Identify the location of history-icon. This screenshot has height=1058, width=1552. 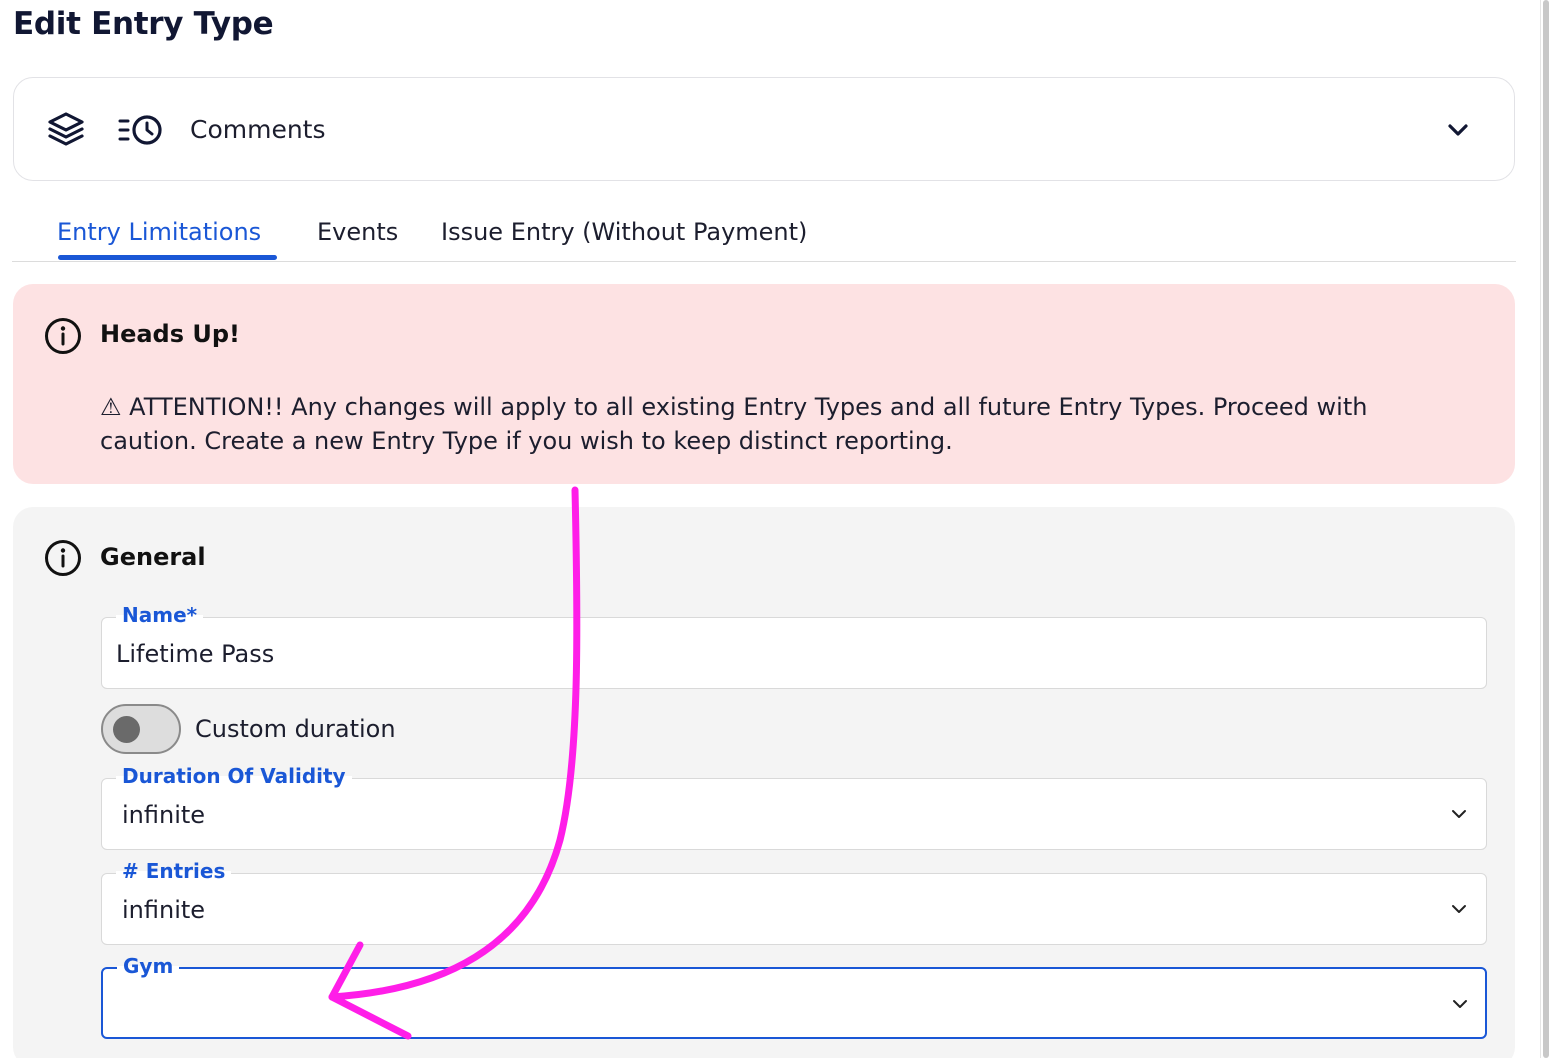
(140, 130).